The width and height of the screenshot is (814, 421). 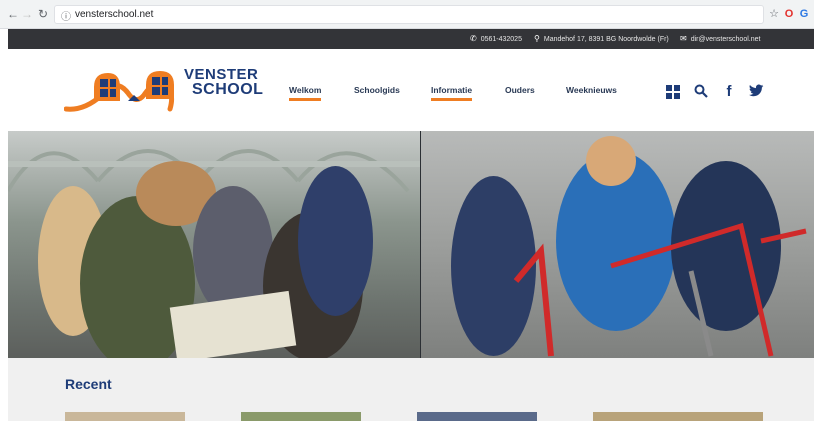 I want to click on extension-icon: G, so click(x=804, y=14).